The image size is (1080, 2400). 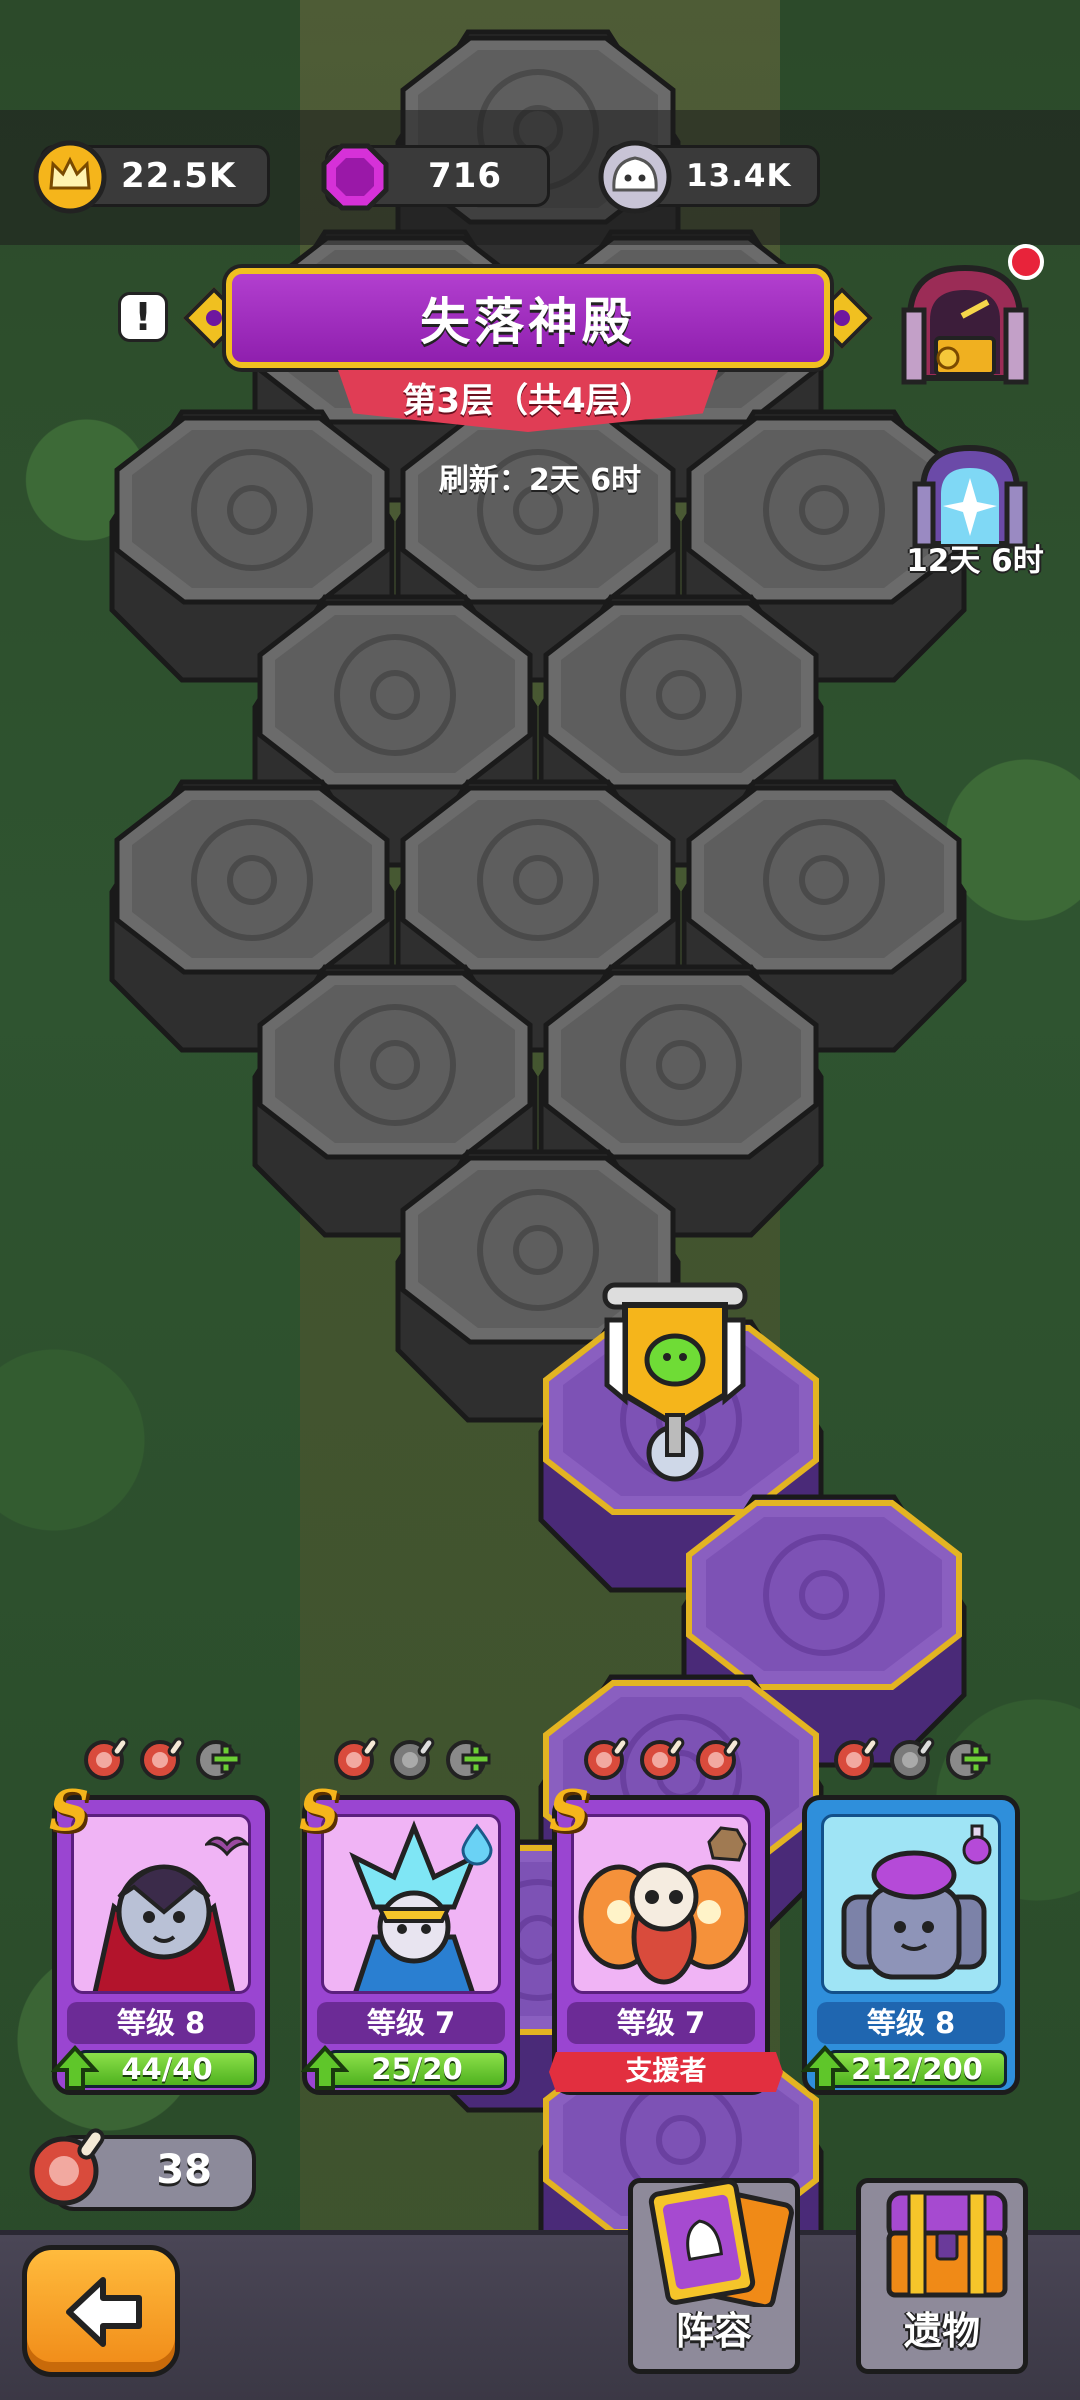 What do you see at coordinates (713, 2331) in the screenshot?
I see `lineup-label: 阵容` at bounding box center [713, 2331].